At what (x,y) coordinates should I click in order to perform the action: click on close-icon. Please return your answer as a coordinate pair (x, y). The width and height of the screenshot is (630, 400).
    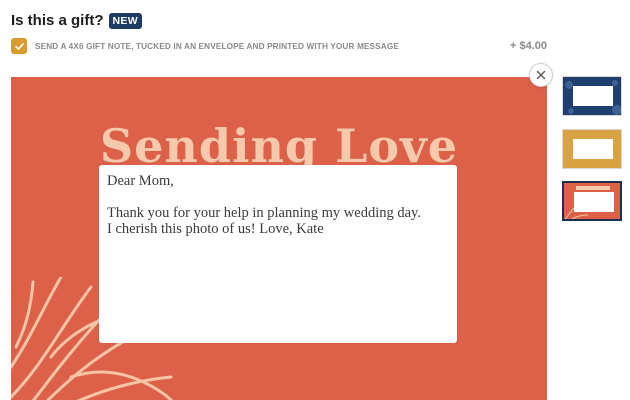
    Looking at the image, I should click on (541, 75).